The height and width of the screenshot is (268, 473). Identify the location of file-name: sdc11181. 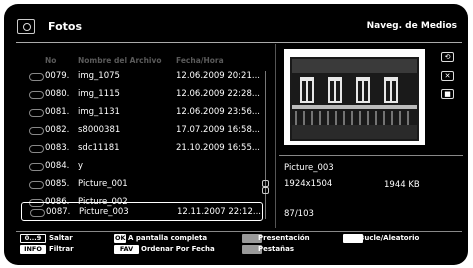
(99, 148).